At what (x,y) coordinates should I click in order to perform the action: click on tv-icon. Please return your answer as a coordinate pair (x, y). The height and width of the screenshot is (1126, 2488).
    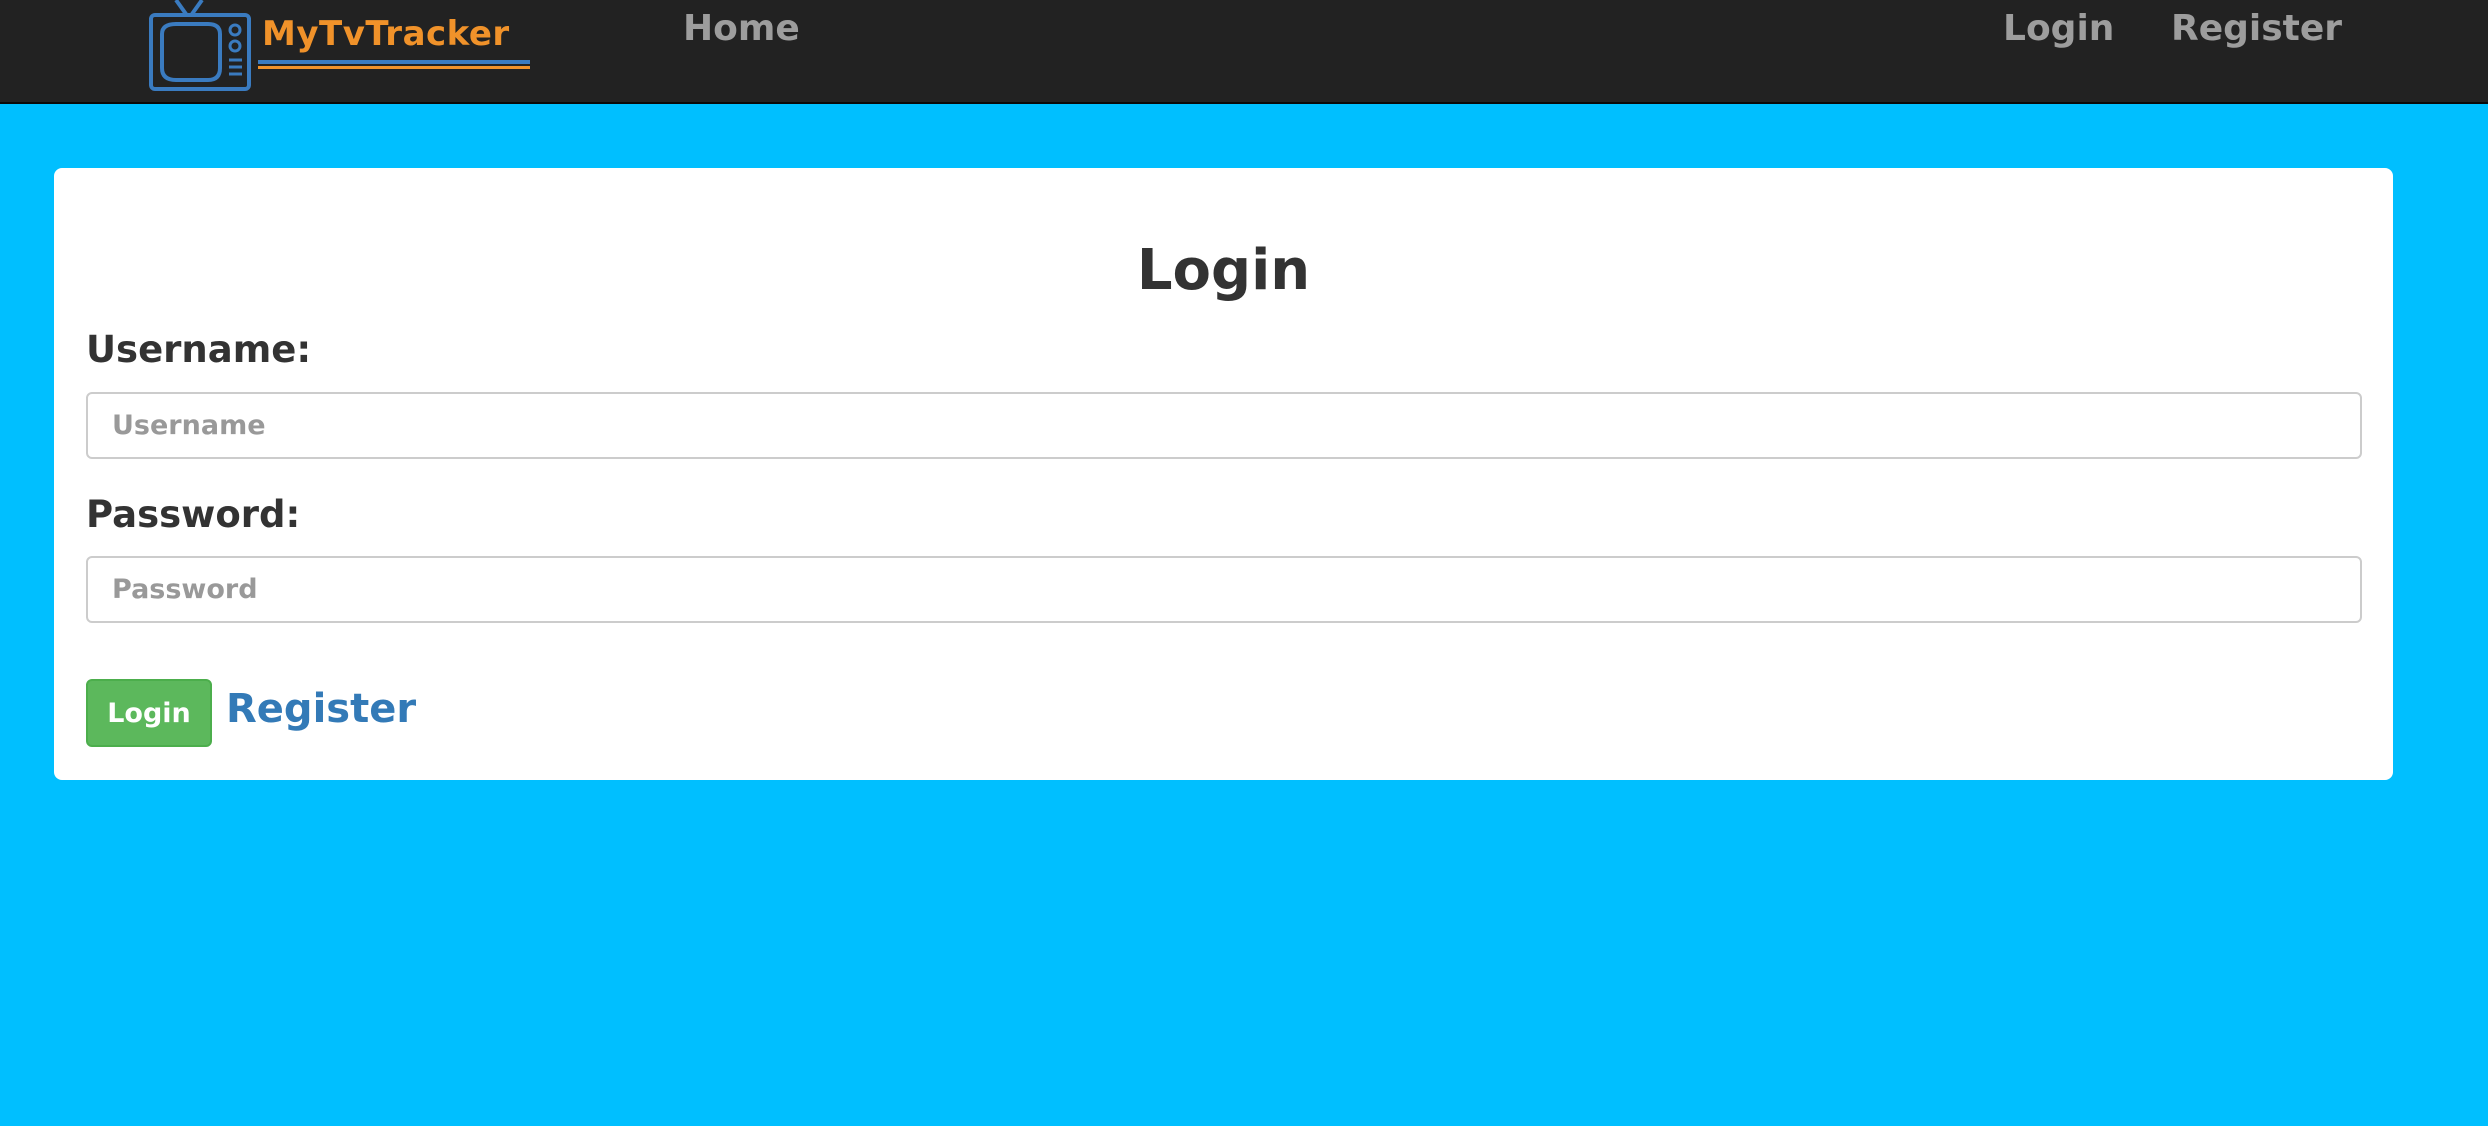
    Looking at the image, I should click on (200, 45).